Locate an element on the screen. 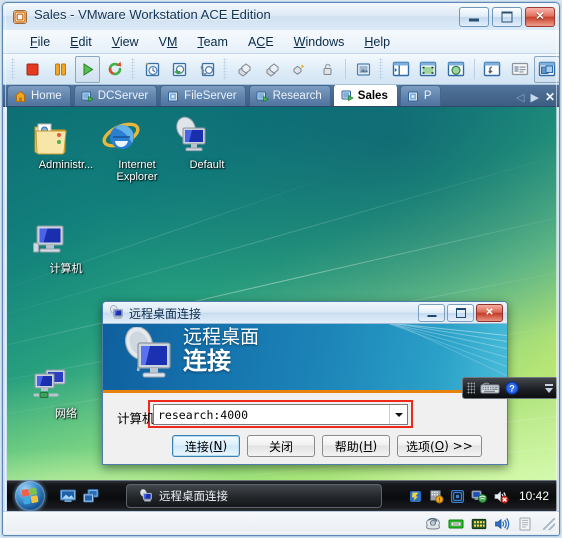 Image resolution: width=562 pixels, height=538 pixels. security-alert-icon: ! is located at coordinates (436, 496).